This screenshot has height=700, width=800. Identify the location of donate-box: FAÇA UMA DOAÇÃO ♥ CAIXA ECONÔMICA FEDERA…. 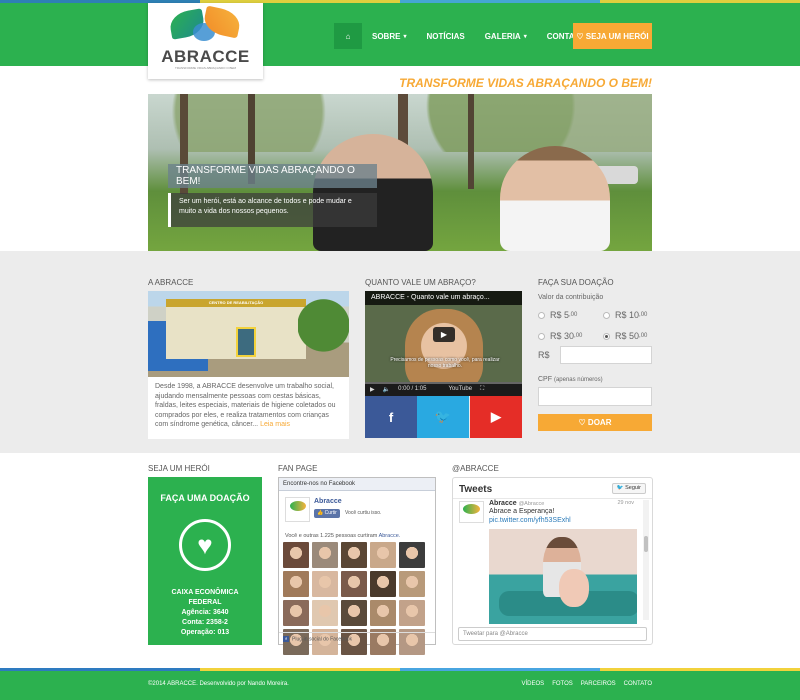
(205, 561).